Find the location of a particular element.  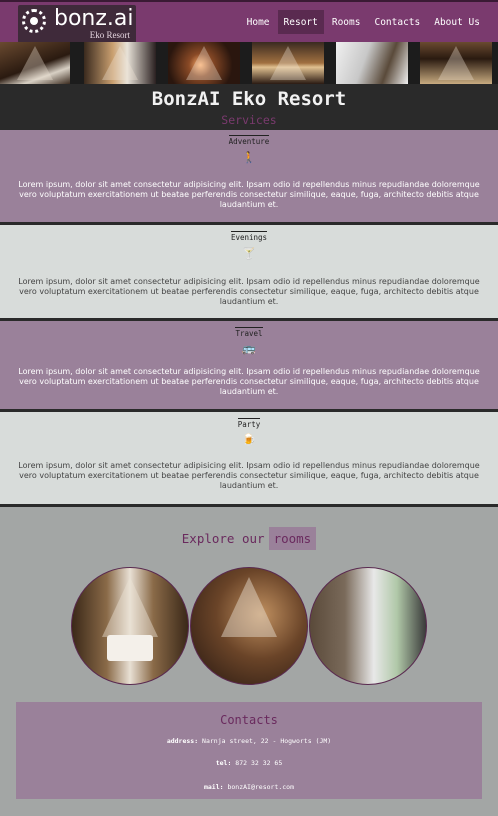

service-title: Evenings is located at coordinates (249, 236).